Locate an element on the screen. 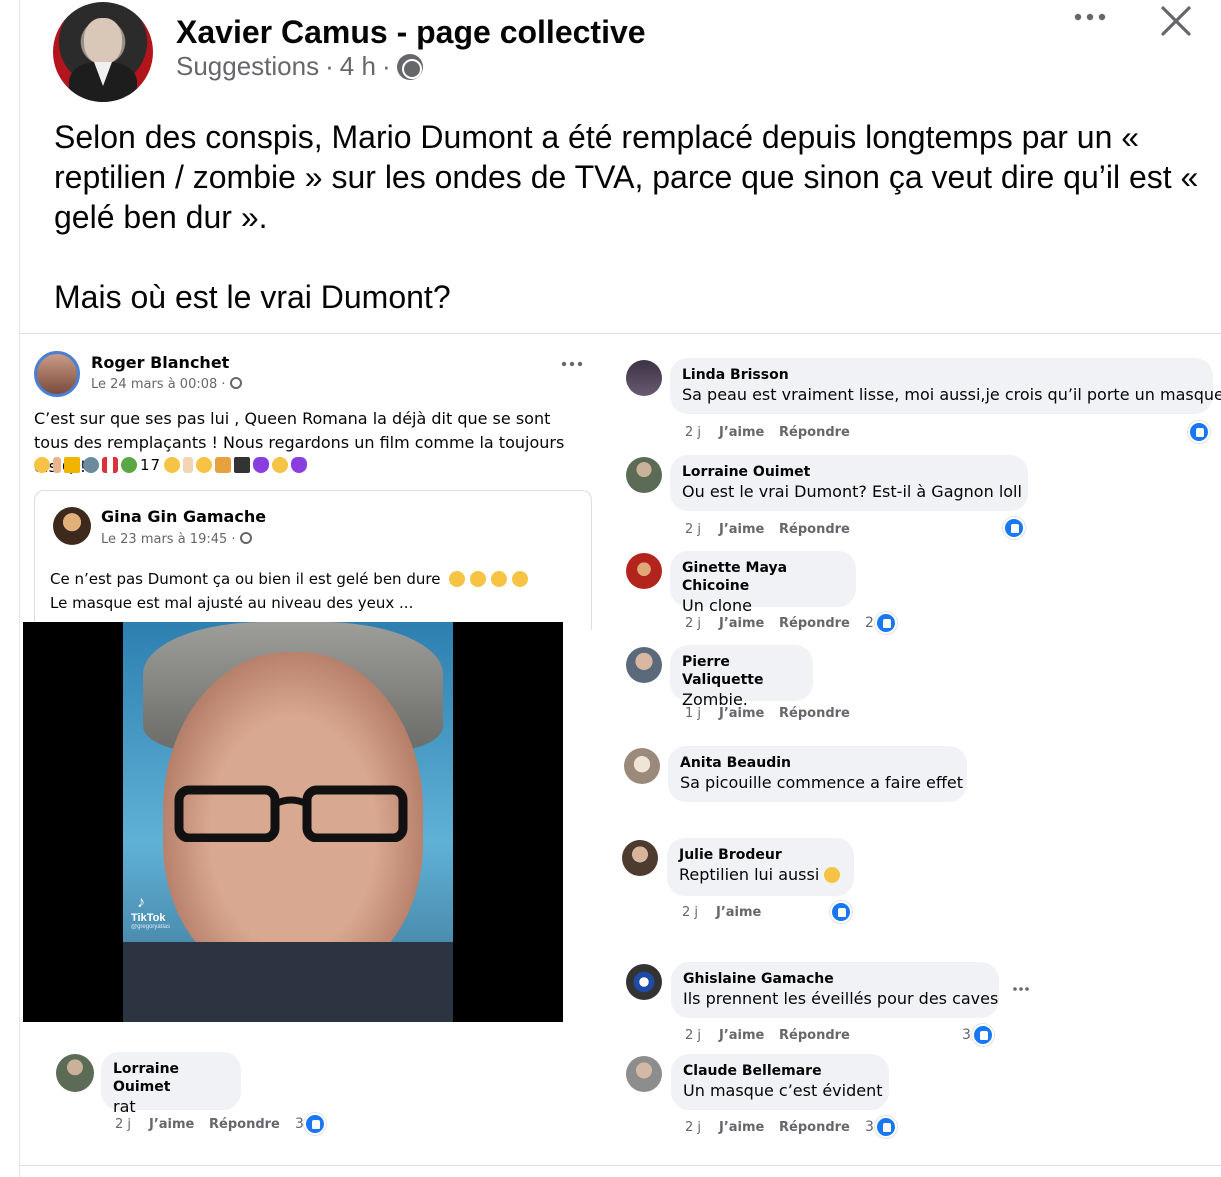  embedded-post-date: Le 24 mars à 00:08 · is located at coordinates (166, 384).